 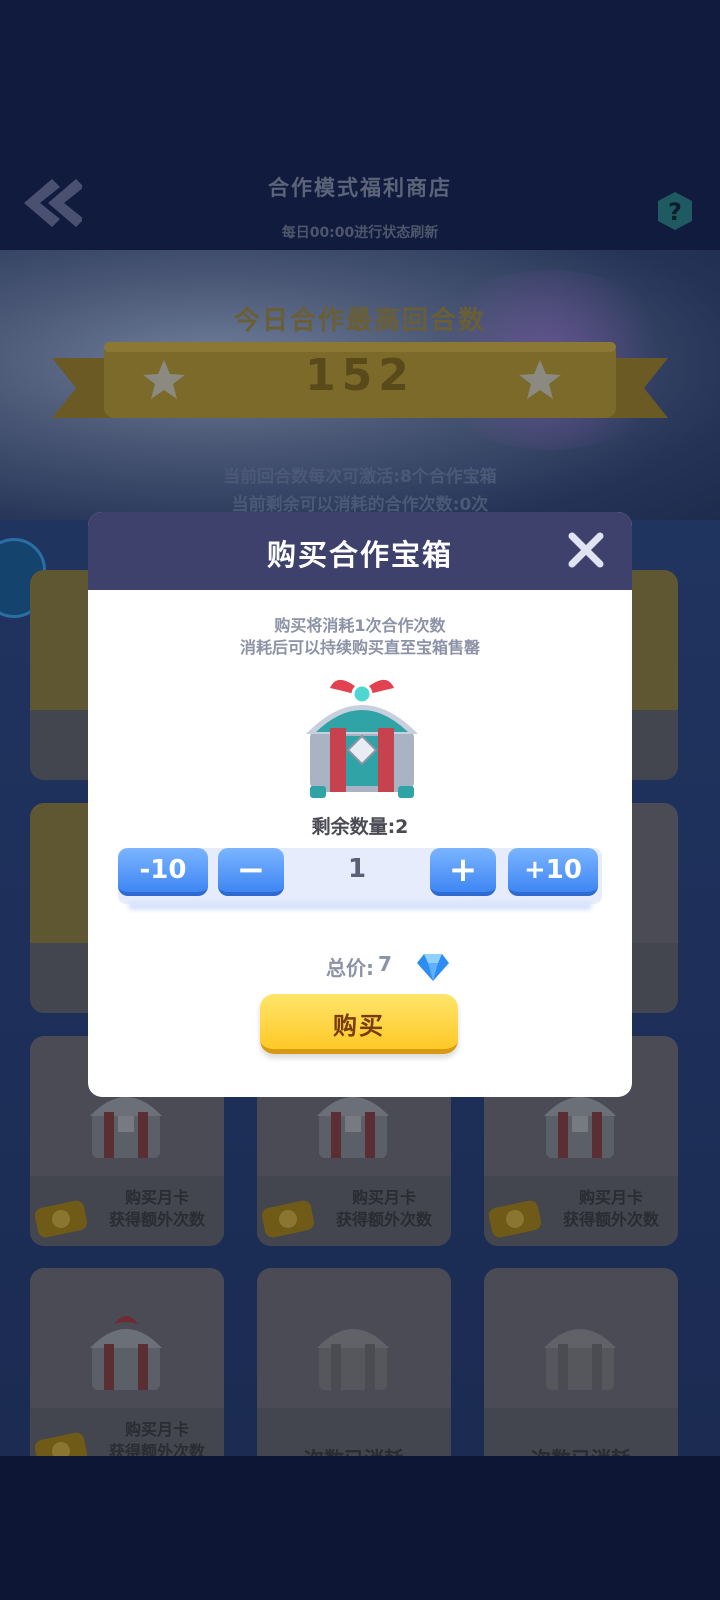 What do you see at coordinates (433, 967) in the screenshot?
I see `diamond-icon` at bounding box center [433, 967].